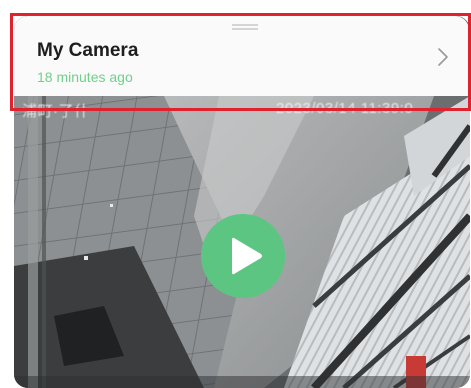  Describe the element at coordinates (443, 57) in the screenshot. I see `chevron-right-icon` at that location.